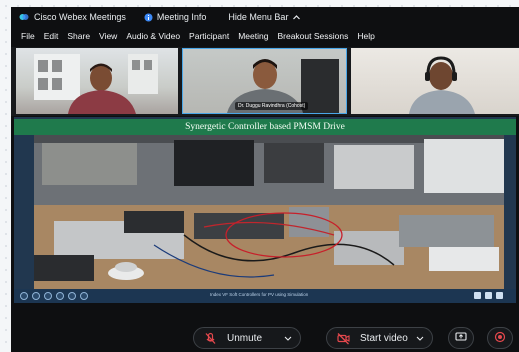  What do you see at coordinates (365, 36) in the screenshot?
I see `menu-help: Help` at bounding box center [365, 36].